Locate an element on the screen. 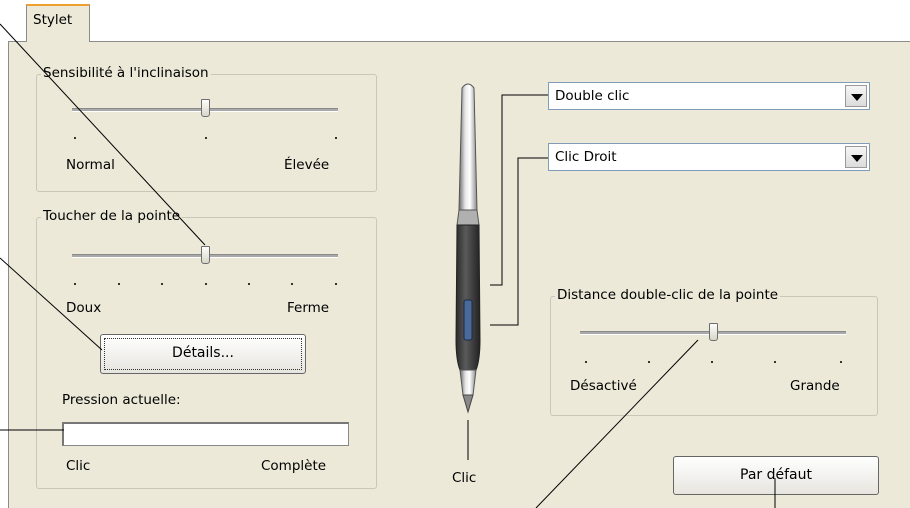 Image resolution: width=910 pixels, height=508 pixels. tilt-slider-thumb is located at coordinates (205, 108).